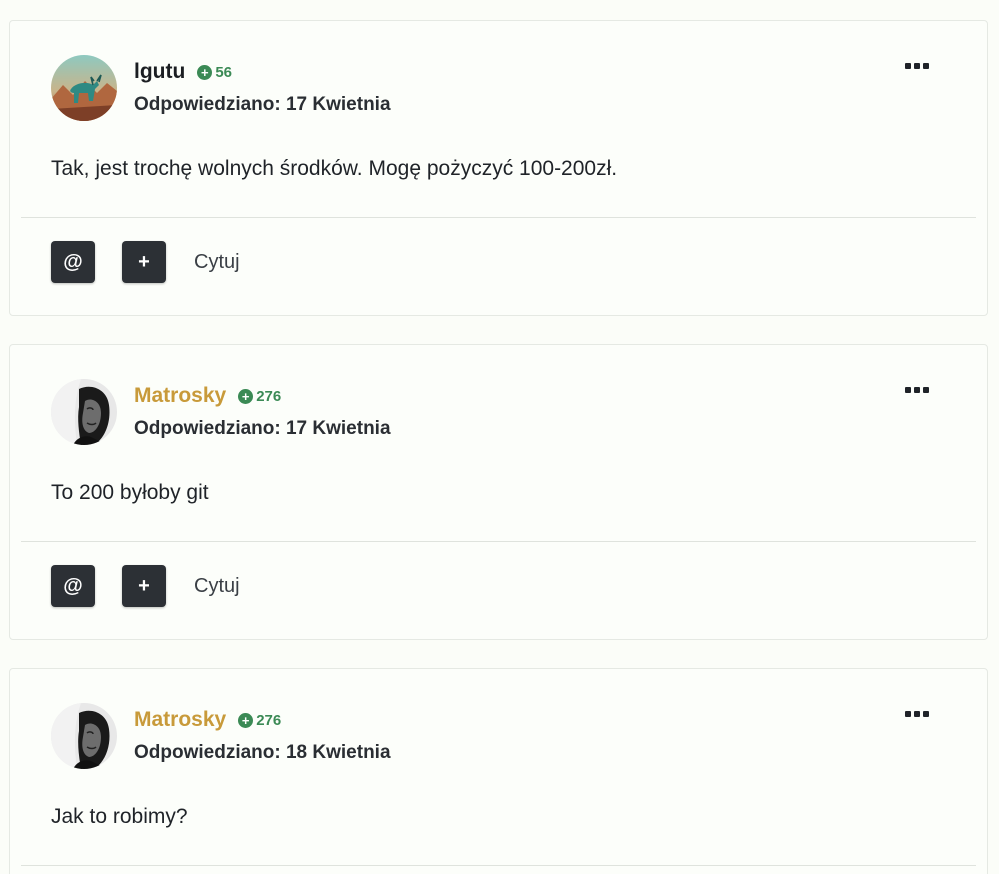 The height and width of the screenshot is (874, 999). Describe the element at coordinates (159, 72) in the screenshot. I see `author-name: lgutu` at that location.